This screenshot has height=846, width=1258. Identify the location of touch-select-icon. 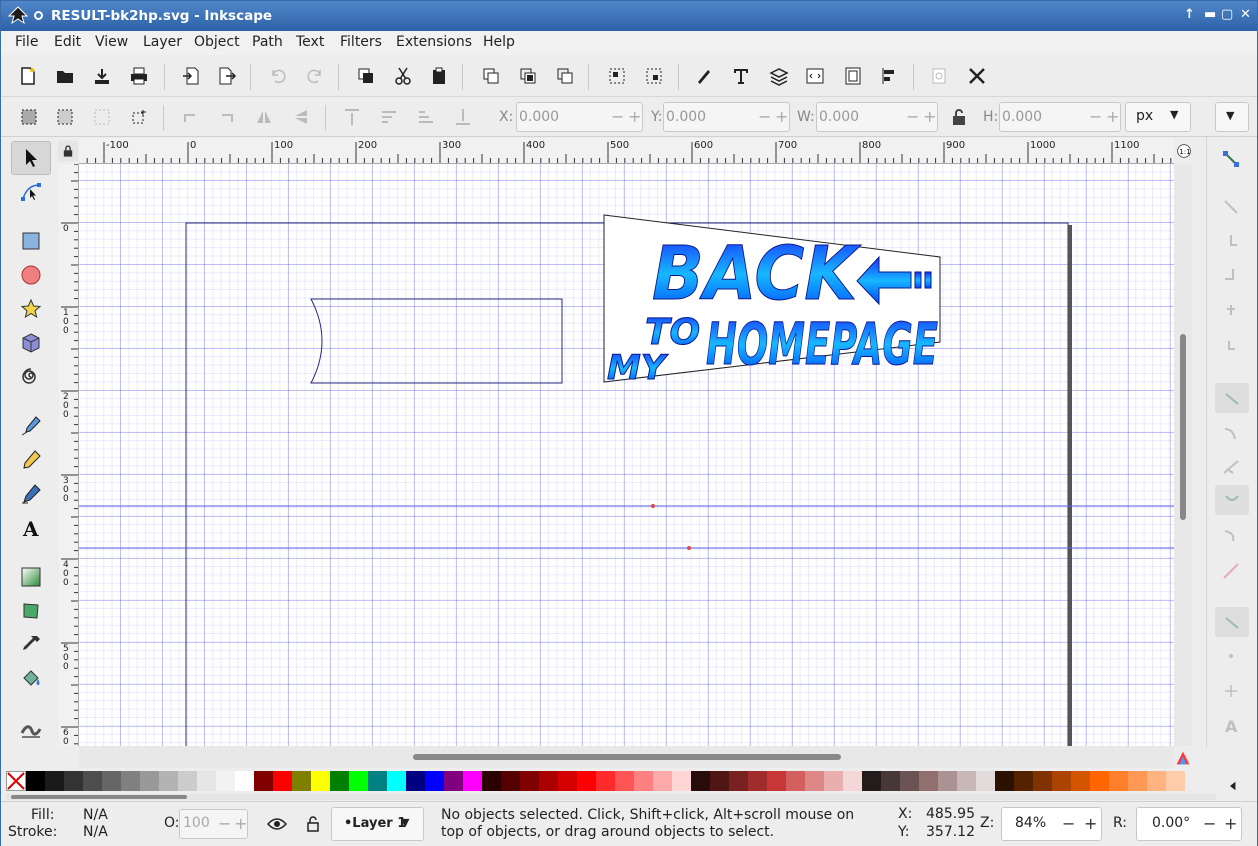
(139, 117).